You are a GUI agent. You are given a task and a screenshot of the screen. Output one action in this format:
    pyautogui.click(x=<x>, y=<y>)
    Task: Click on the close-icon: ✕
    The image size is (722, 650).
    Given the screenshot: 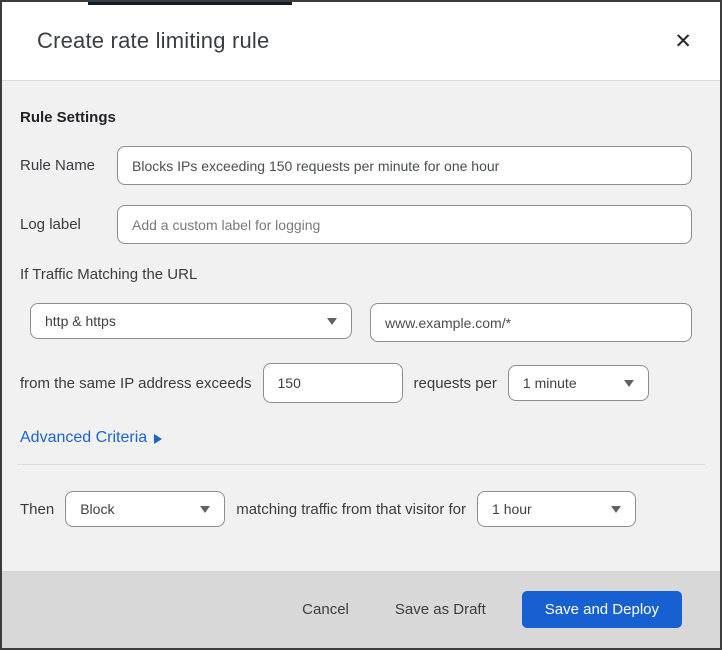 What is the action you would take?
    pyautogui.click(x=683, y=41)
    